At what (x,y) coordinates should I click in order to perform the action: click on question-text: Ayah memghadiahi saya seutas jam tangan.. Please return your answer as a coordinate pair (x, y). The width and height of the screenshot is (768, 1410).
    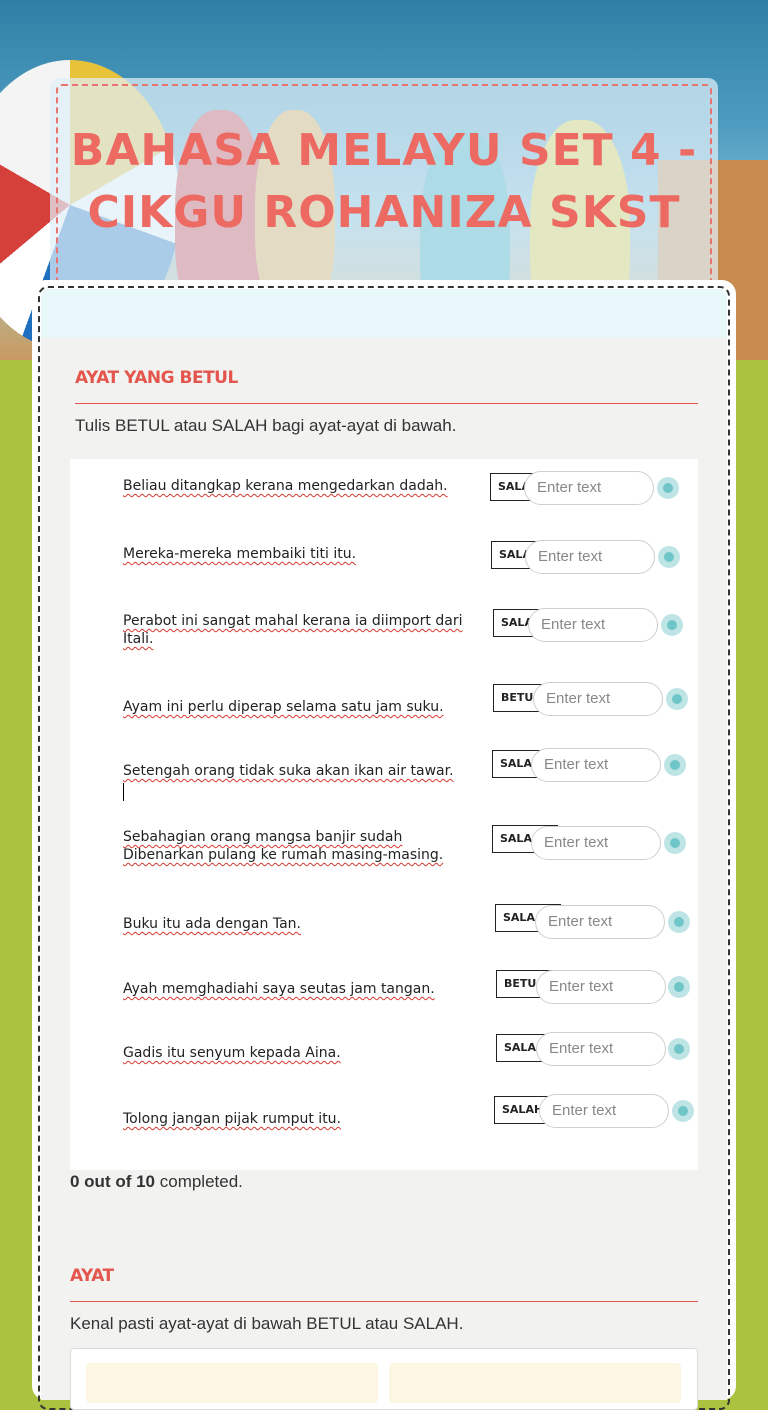
    Looking at the image, I should click on (279, 989).